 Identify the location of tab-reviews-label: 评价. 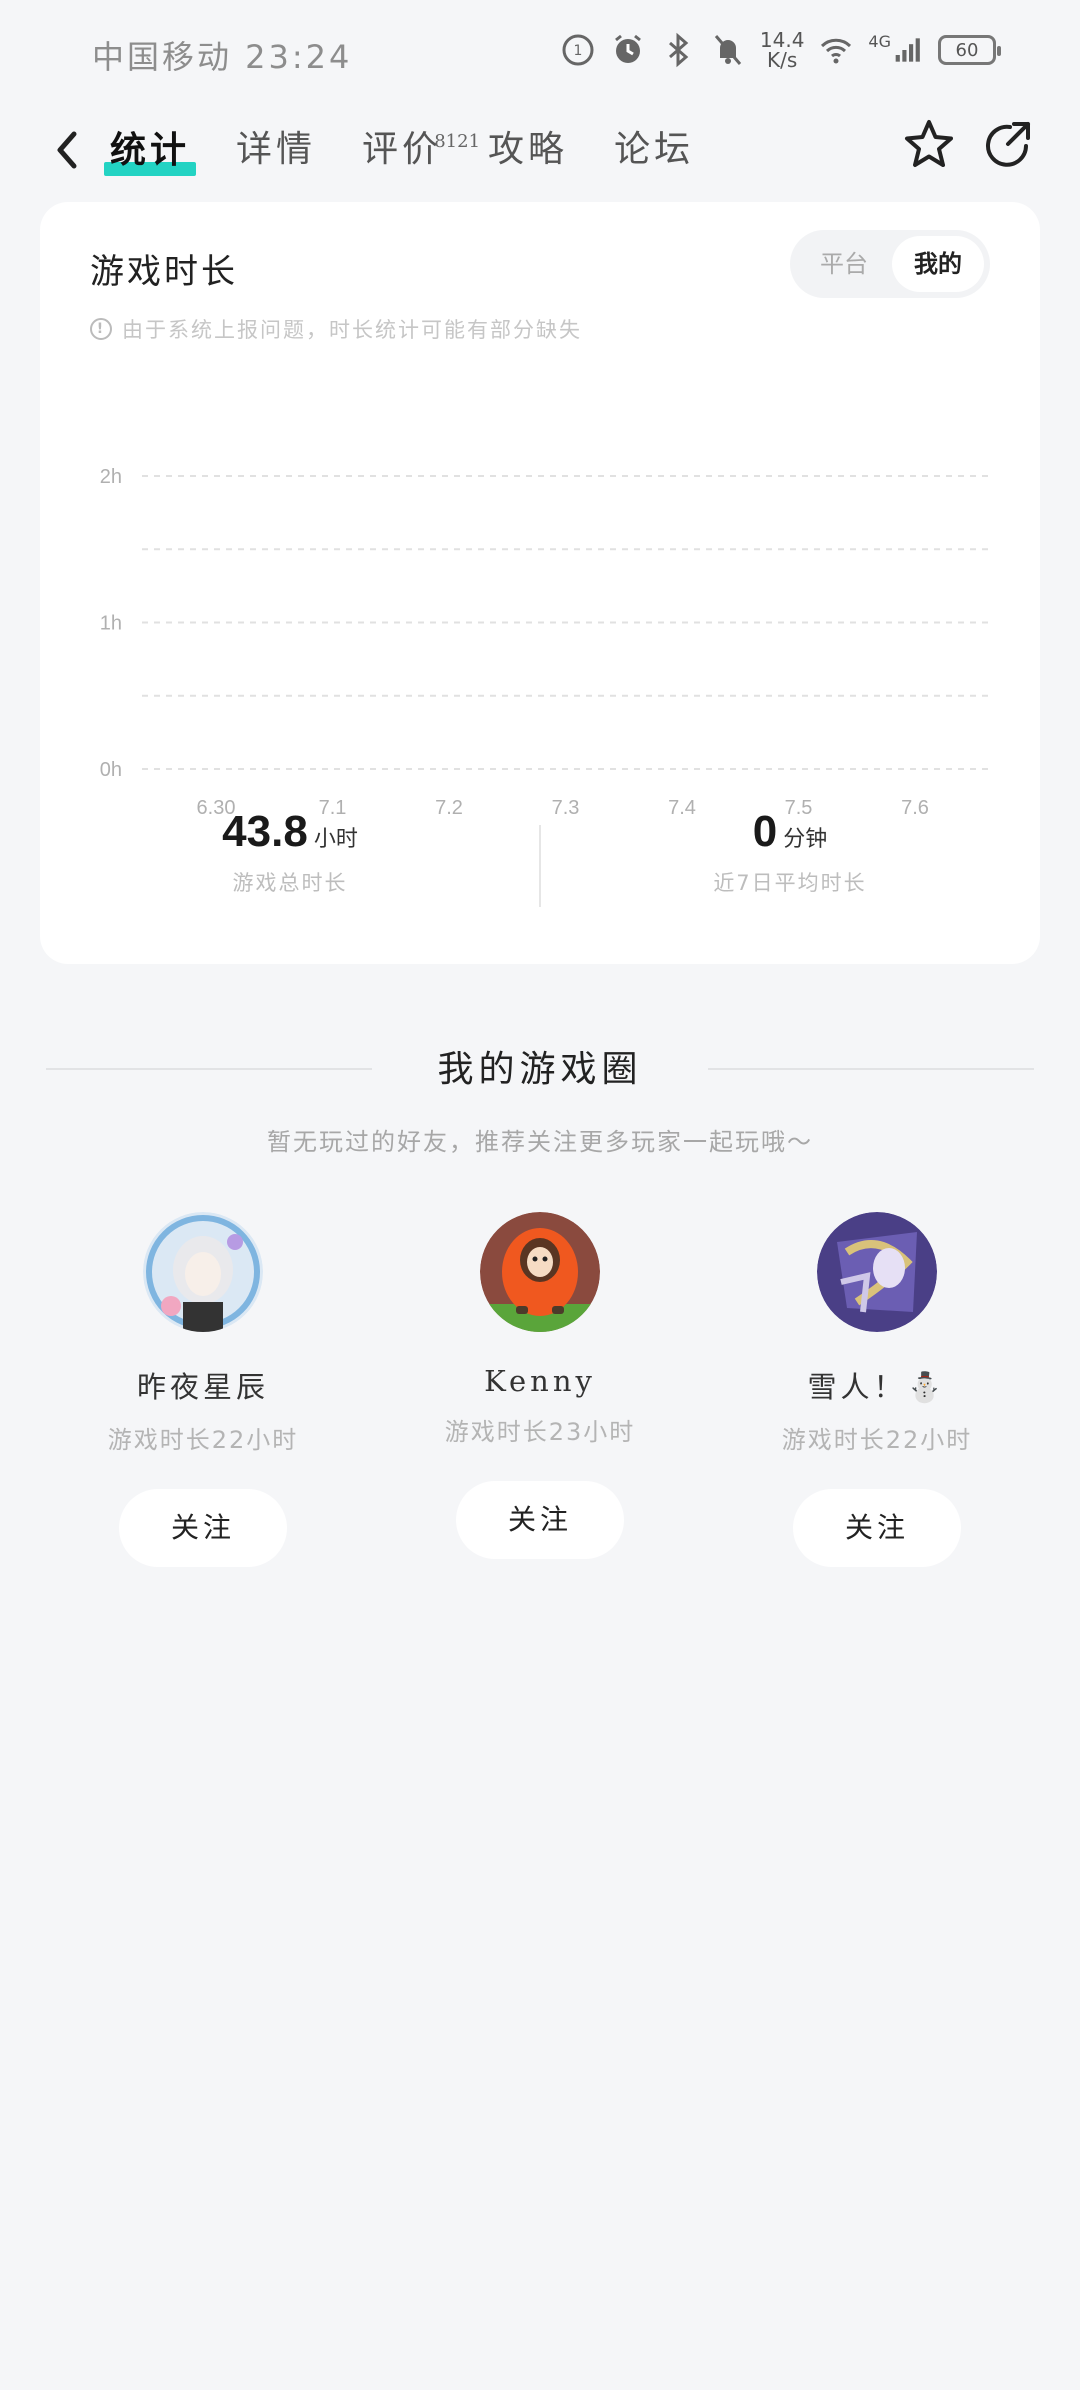
(402, 149).